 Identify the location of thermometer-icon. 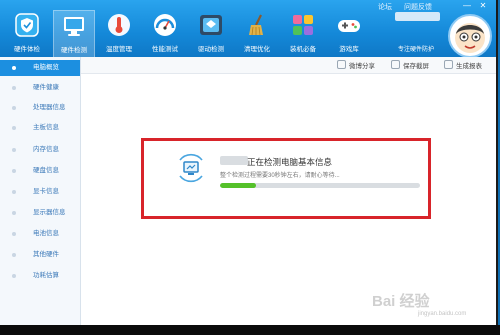
(119, 25).